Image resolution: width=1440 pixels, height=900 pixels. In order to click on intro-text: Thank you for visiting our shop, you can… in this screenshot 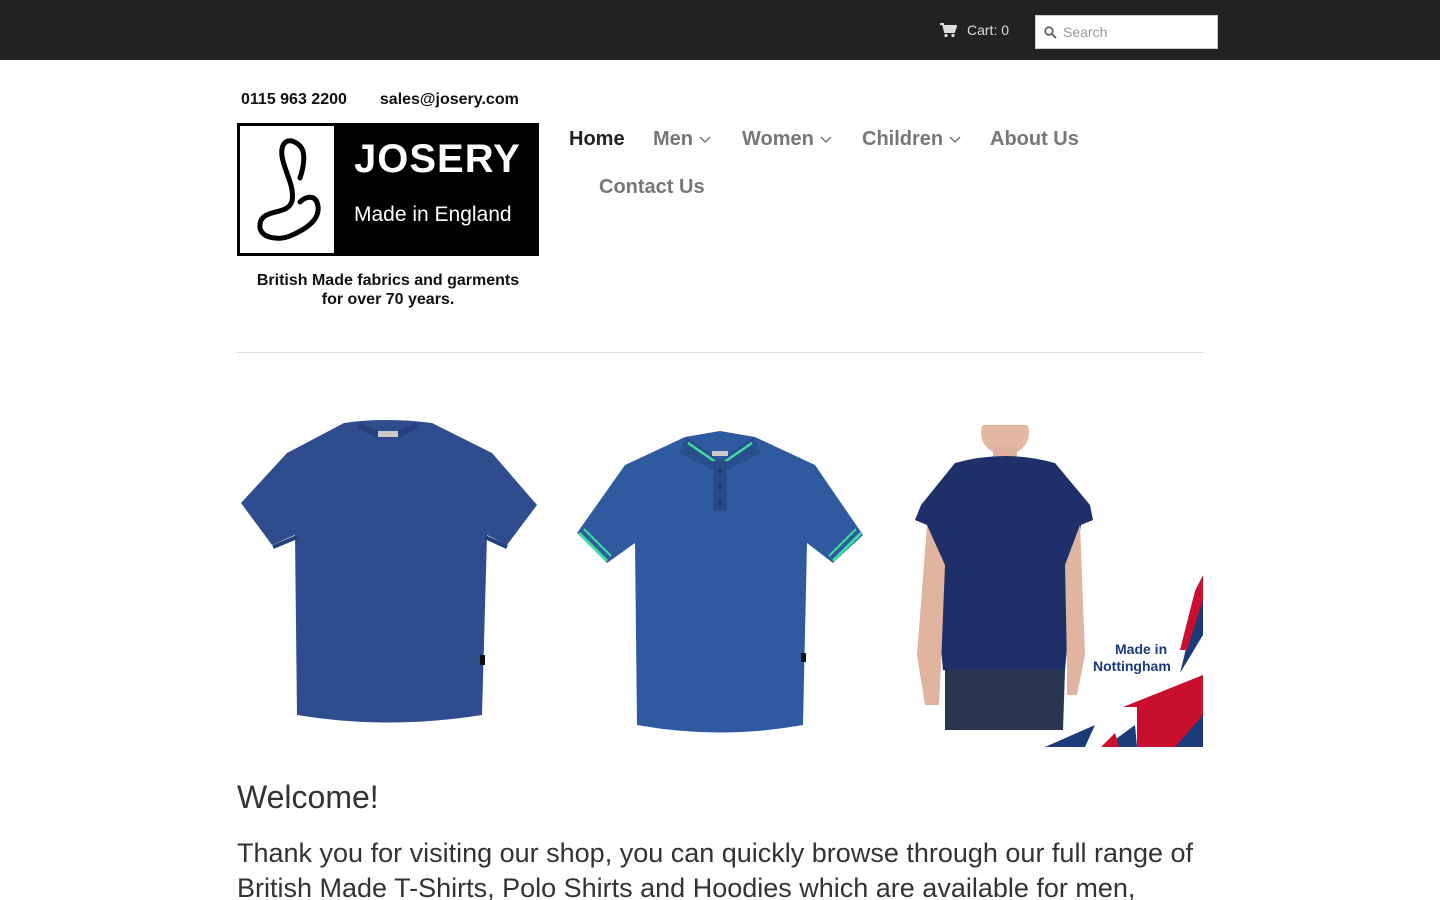, I will do `click(715, 869)`.